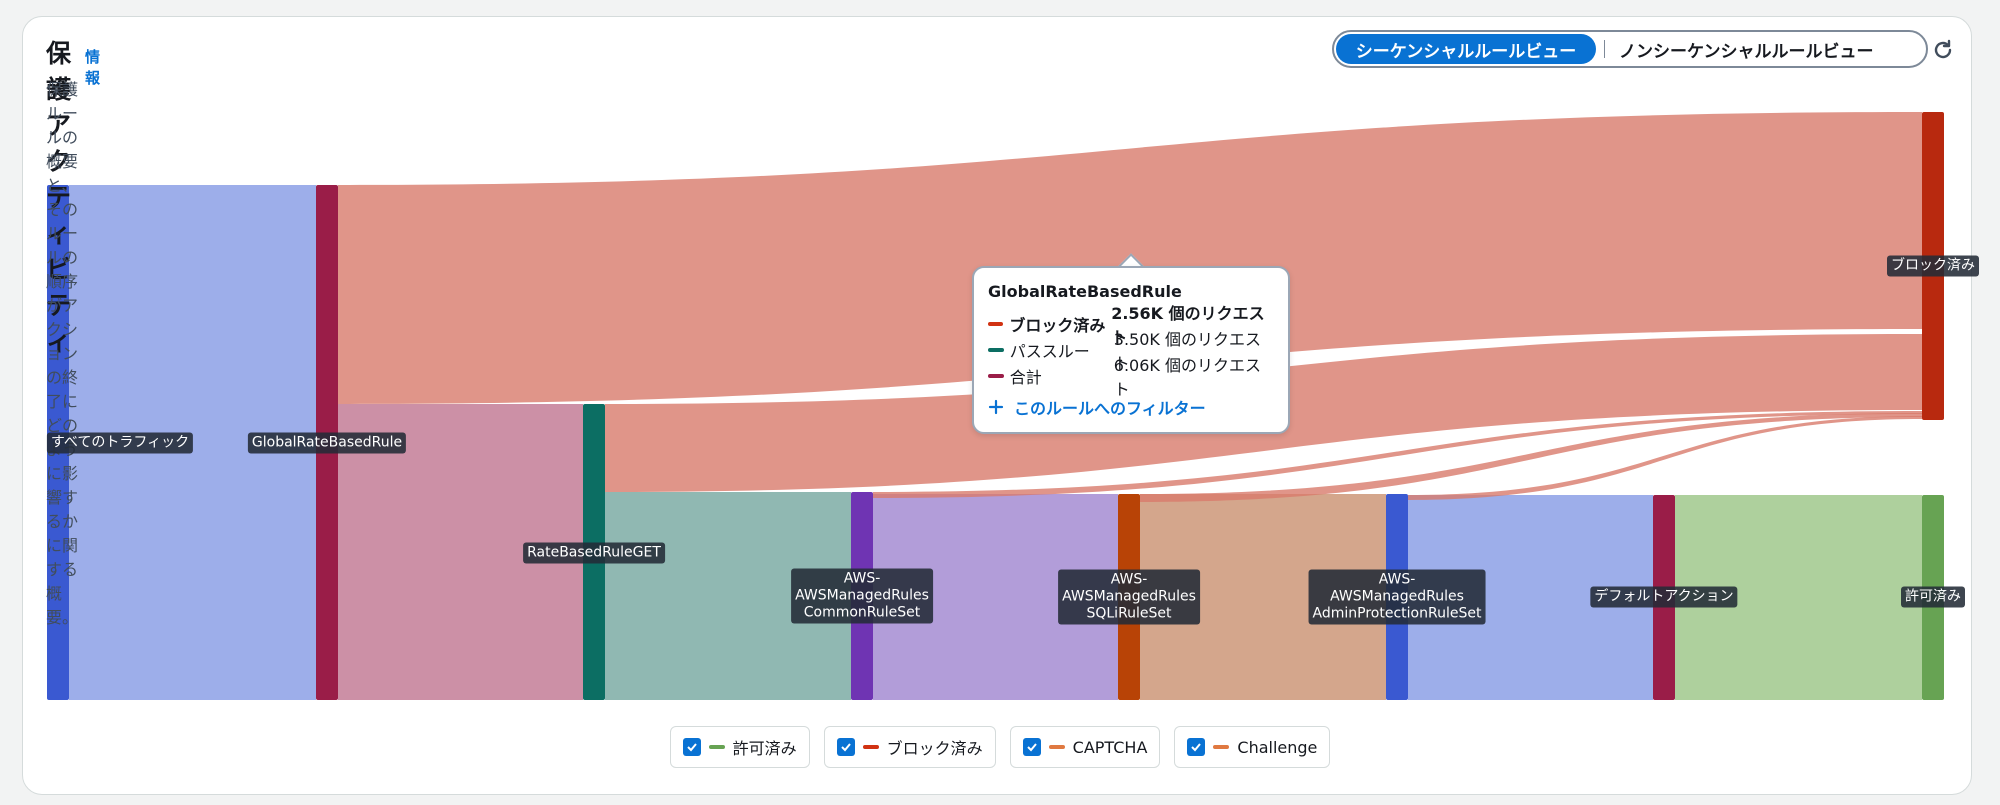  Describe the element at coordinates (1187, 377) in the screenshot. I see `tooltip-row-value: 6.06K 個のリクエスト` at that location.